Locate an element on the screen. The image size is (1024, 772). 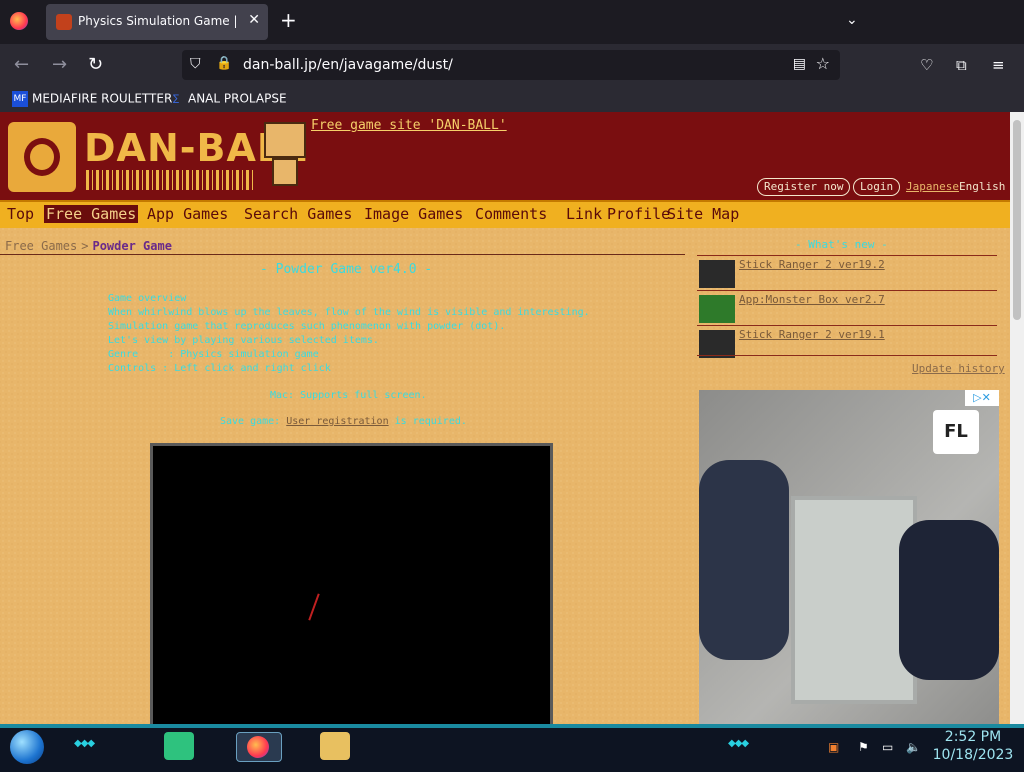
reader-view-icon: ▤ is located at coordinates (799, 64).